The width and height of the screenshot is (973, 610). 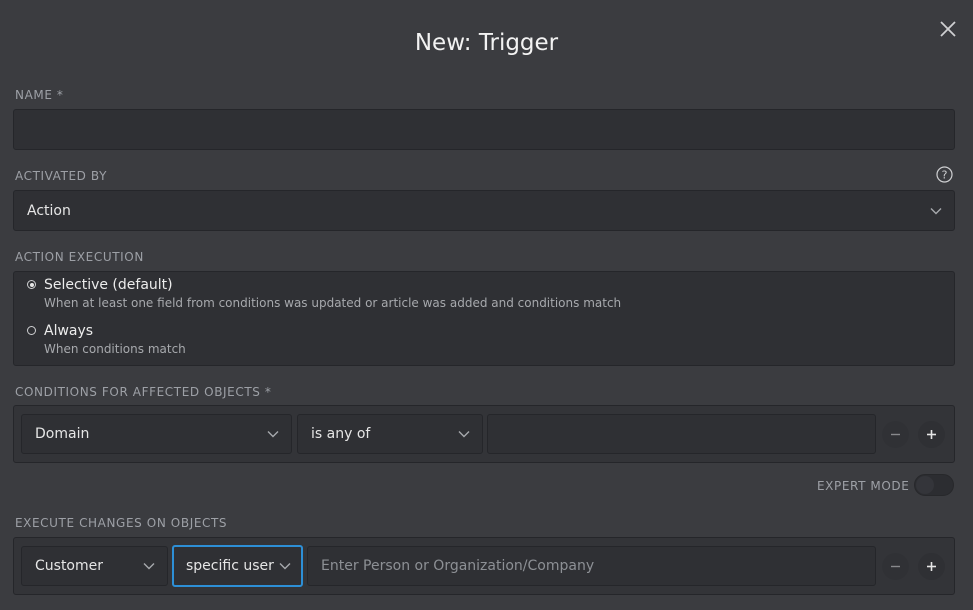 What do you see at coordinates (79, 257) in the screenshot?
I see `action-execution-label: ACTION EXECUTION` at bounding box center [79, 257].